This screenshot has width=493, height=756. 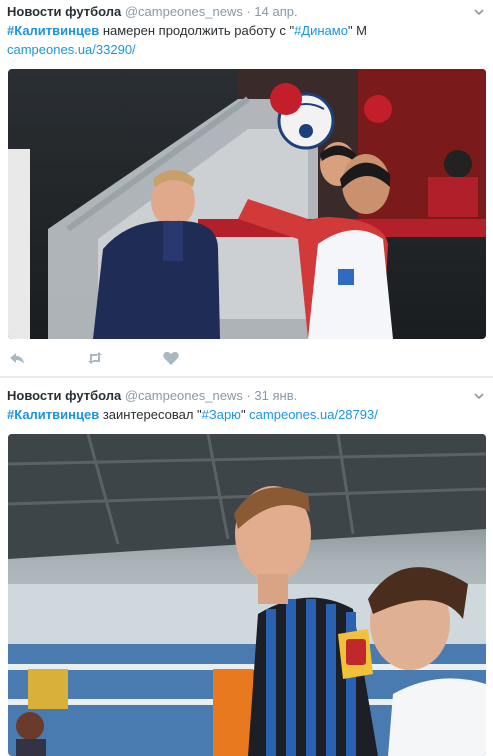 What do you see at coordinates (71, 49) in the screenshot?
I see `url-link: campeones.ua/33290/` at bounding box center [71, 49].